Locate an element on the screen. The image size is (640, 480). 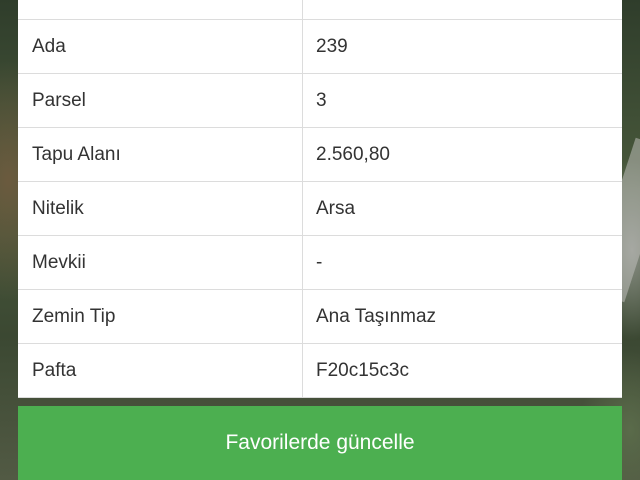
table-row-mevkii: Mevkii - is located at coordinates (320, 263).